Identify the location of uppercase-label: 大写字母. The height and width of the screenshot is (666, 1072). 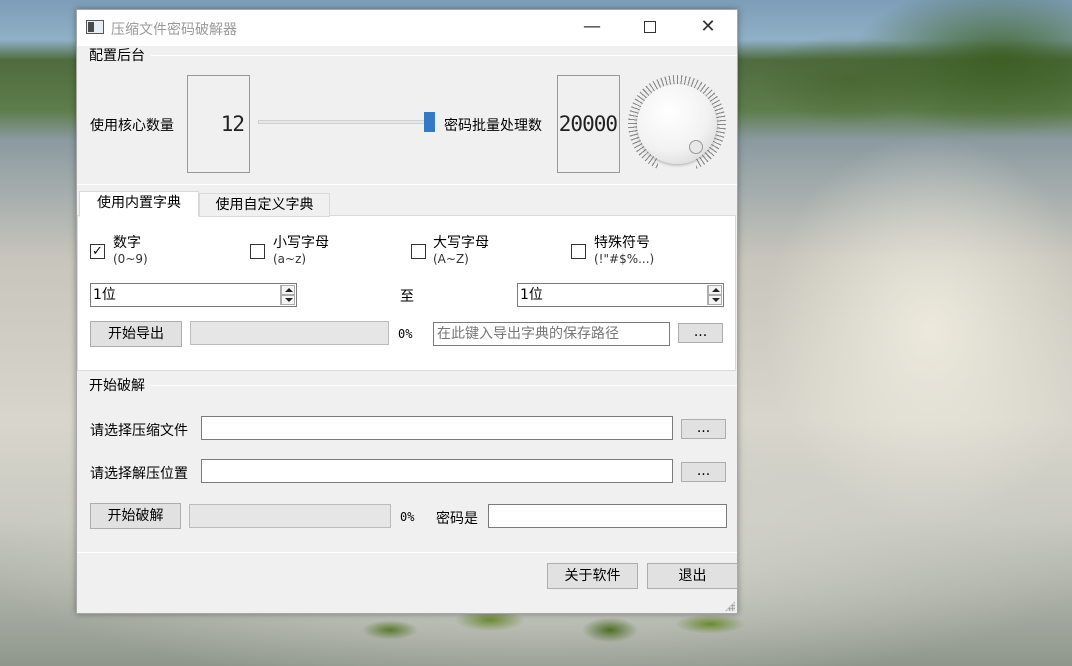
(461, 243).